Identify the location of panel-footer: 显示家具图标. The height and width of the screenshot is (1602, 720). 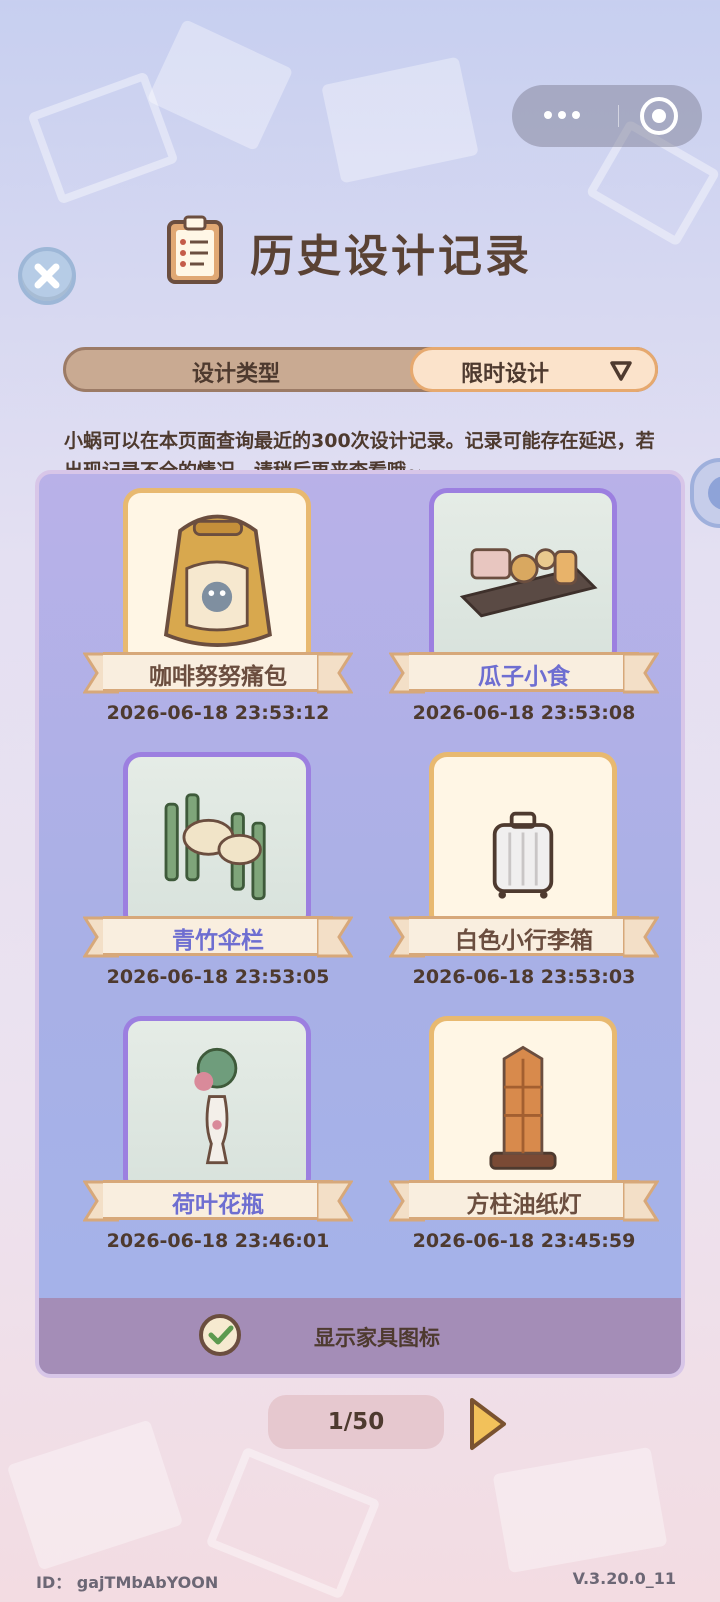
(360, 1336).